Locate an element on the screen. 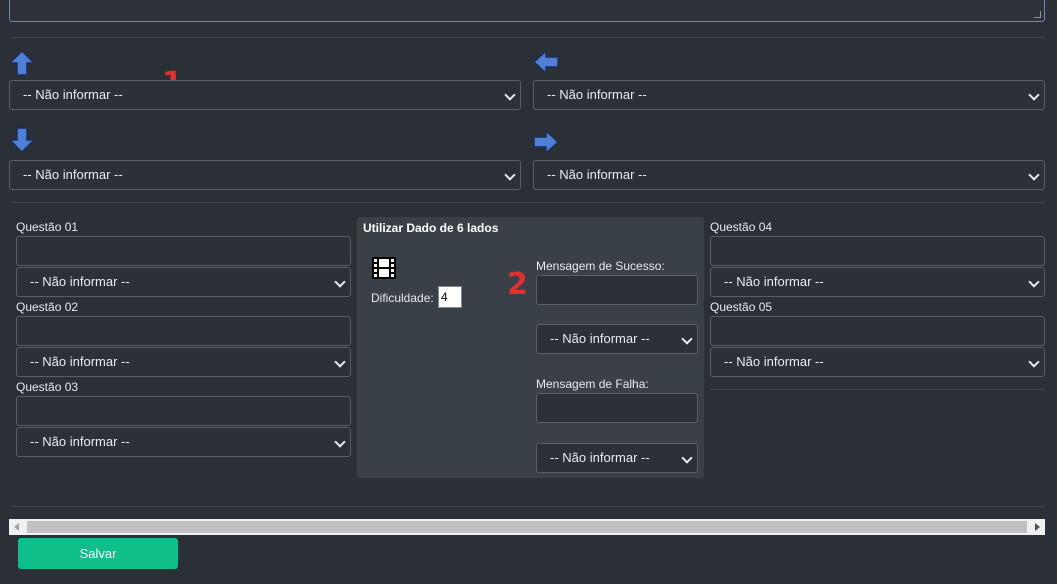  success-message-select: -- Não informar -- is located at coordinates (617, 339).